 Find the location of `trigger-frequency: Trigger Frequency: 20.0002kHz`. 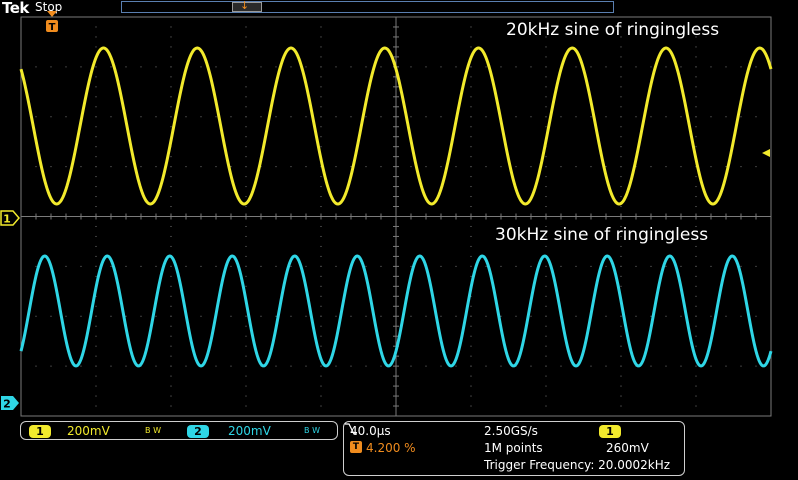

trigger-frequency: Trigger Frequency: 20.0002kHz is located at coordinates (577, 465).